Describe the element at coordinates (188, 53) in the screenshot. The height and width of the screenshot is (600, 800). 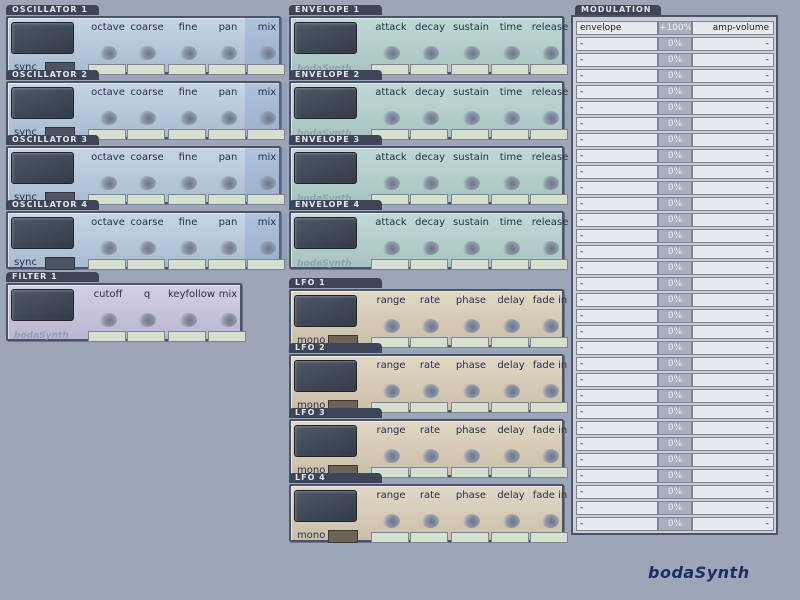
I see `oscillator-1-fine-knob` at that location.